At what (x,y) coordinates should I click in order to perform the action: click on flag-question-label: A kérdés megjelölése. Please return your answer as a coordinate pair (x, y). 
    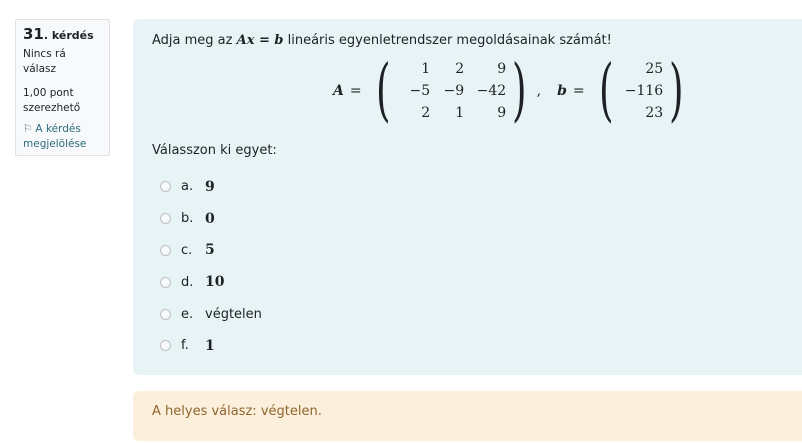
    Looking at the image, I should click on (55, 136).